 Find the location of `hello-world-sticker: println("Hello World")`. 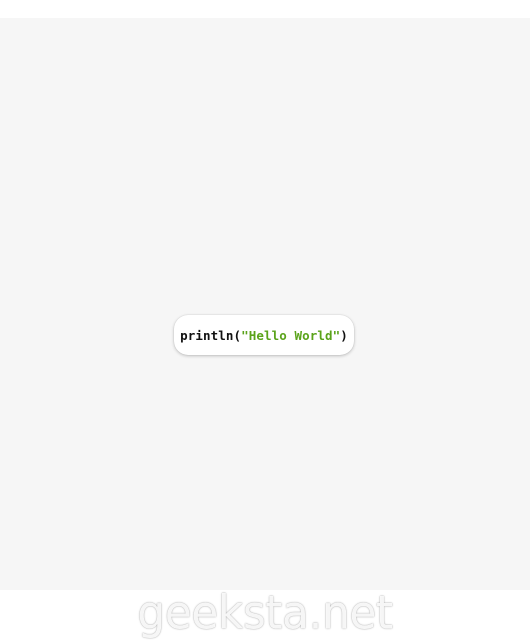

hello-world-sticker: println("Hello World") is located at coordinates (264, 335).